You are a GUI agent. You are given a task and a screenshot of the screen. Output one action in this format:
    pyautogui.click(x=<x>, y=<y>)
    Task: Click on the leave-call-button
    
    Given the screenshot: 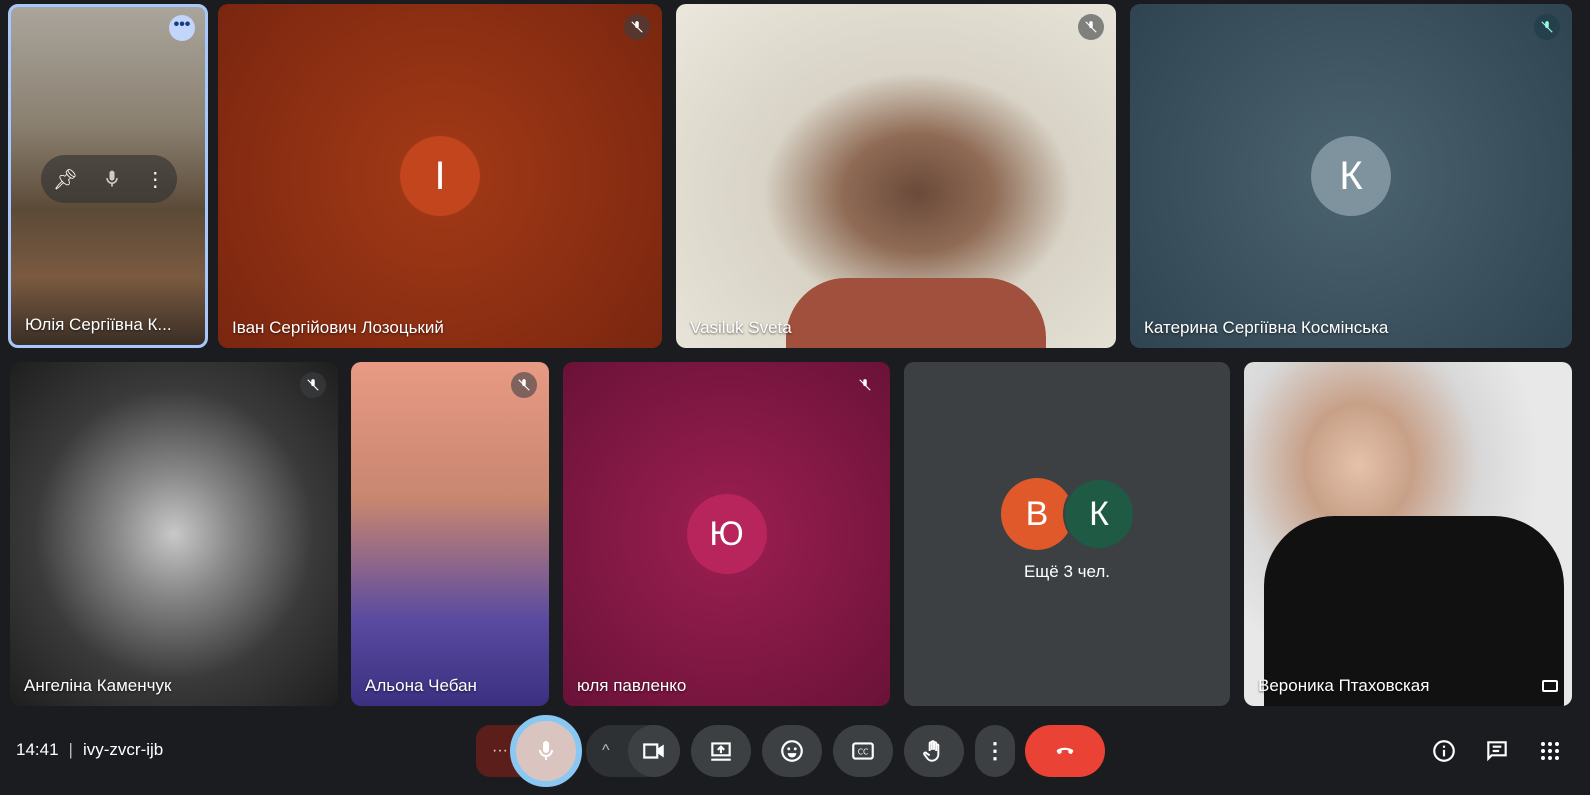 What is the action you would take?
    pyautogui.click(x=1065, y=751)
    